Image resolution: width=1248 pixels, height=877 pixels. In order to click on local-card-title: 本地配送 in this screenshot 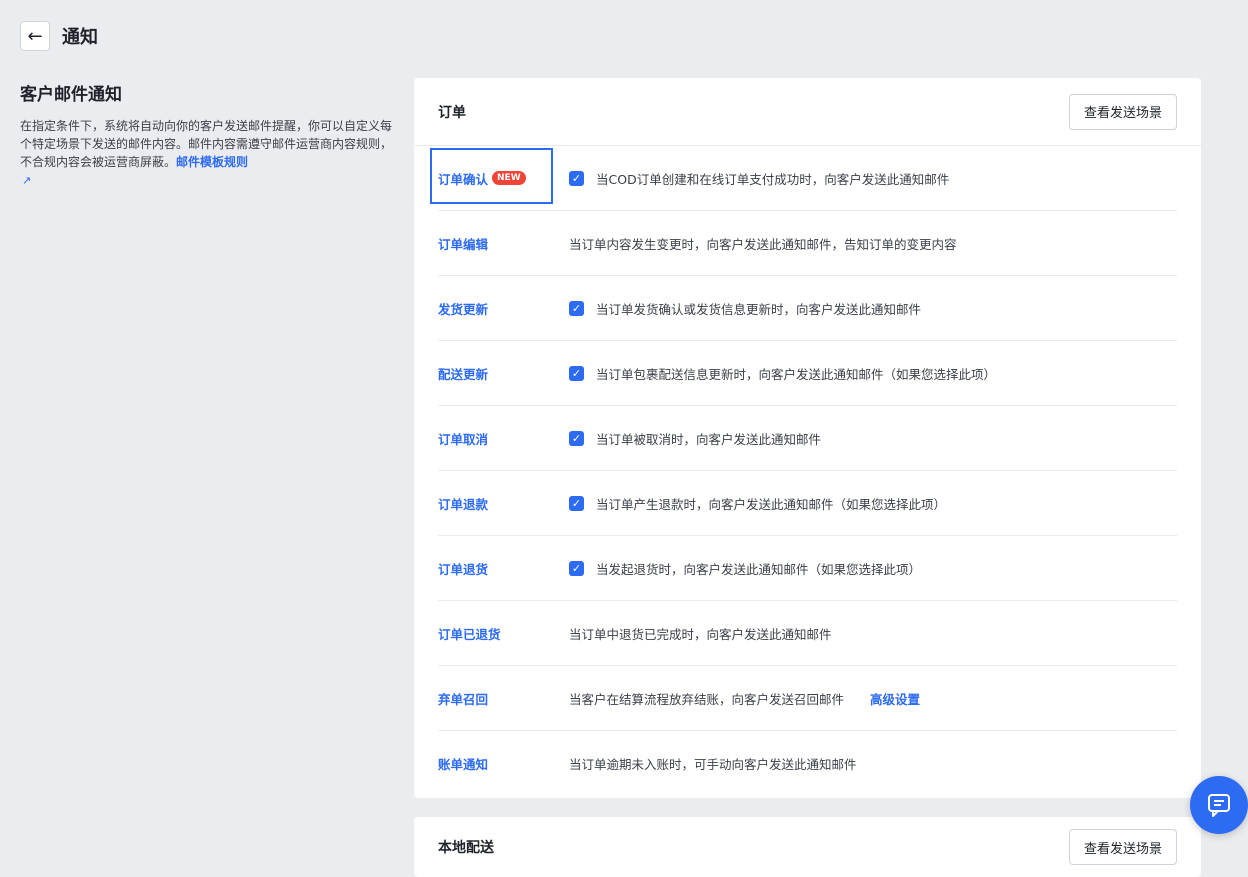, I will do `click(466, 848)`.